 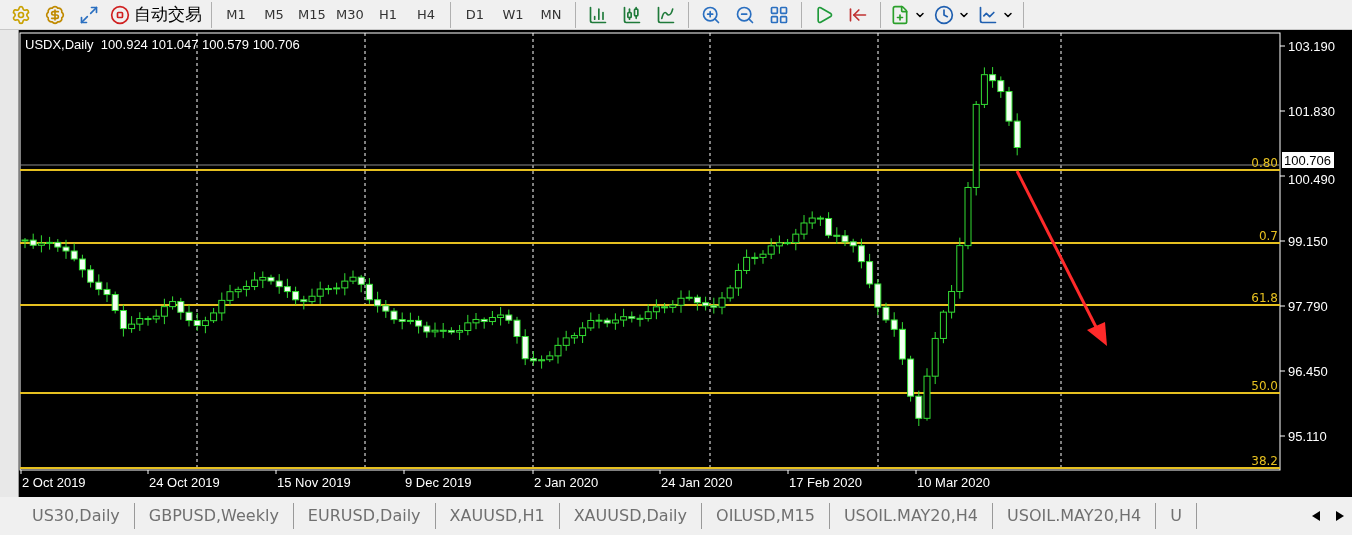 What do you see at coordinates (598, 14) in the screenshot?
I see `bar-chart-icon` at bounding box center [598, 14].